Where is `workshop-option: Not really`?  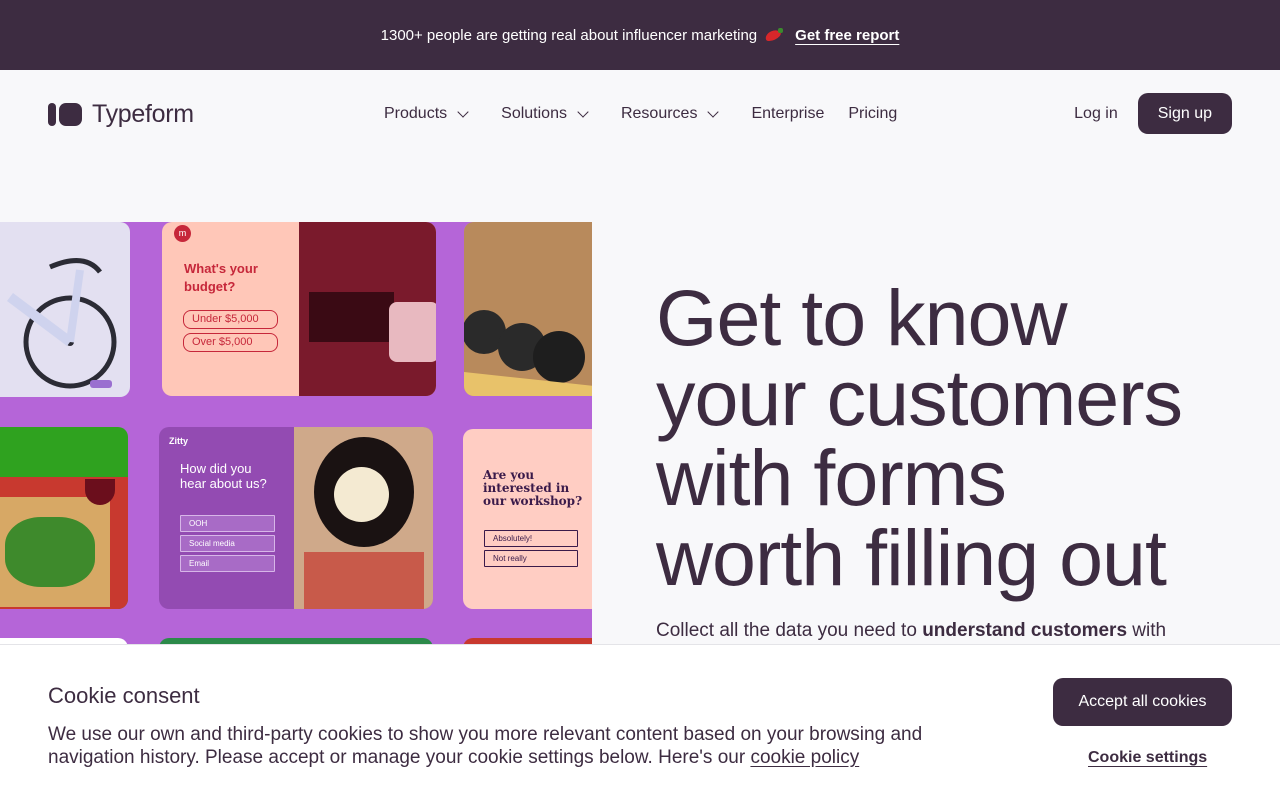
workshop-option: Not really is located at coordinates (531, 558).